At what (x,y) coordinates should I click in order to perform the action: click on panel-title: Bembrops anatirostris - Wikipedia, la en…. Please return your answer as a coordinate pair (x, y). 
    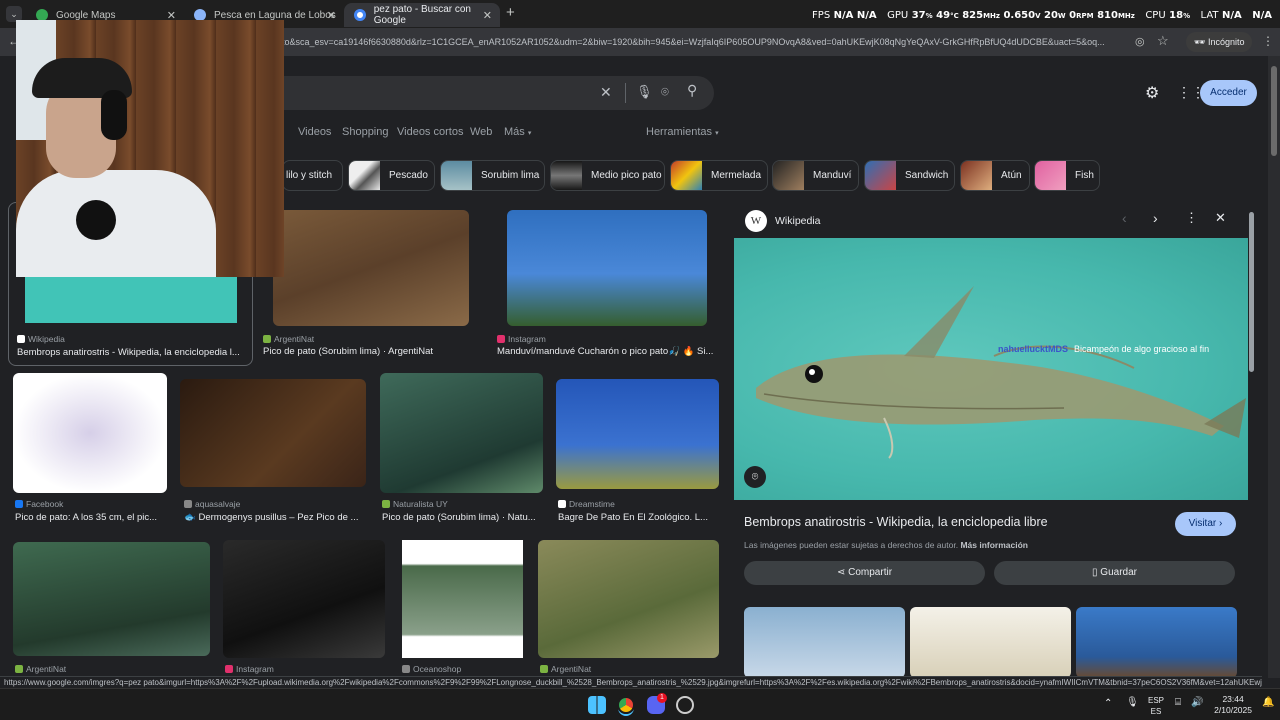
    Looking at the image, I should click on (896, 522).